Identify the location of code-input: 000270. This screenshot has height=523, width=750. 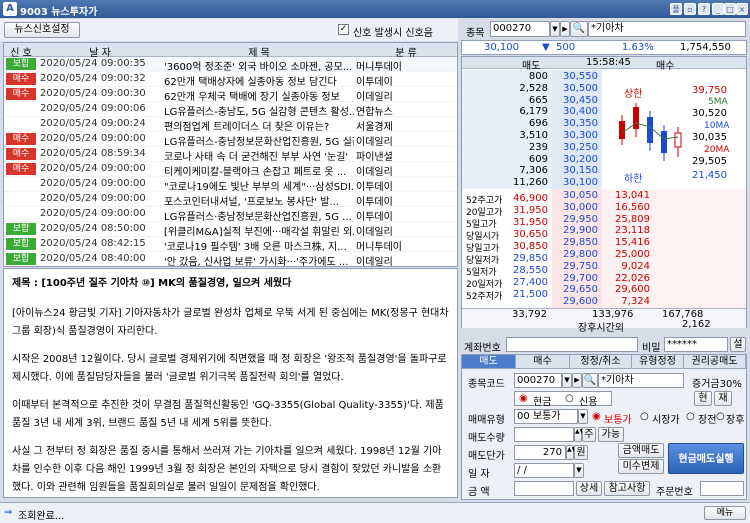
(520, 29).